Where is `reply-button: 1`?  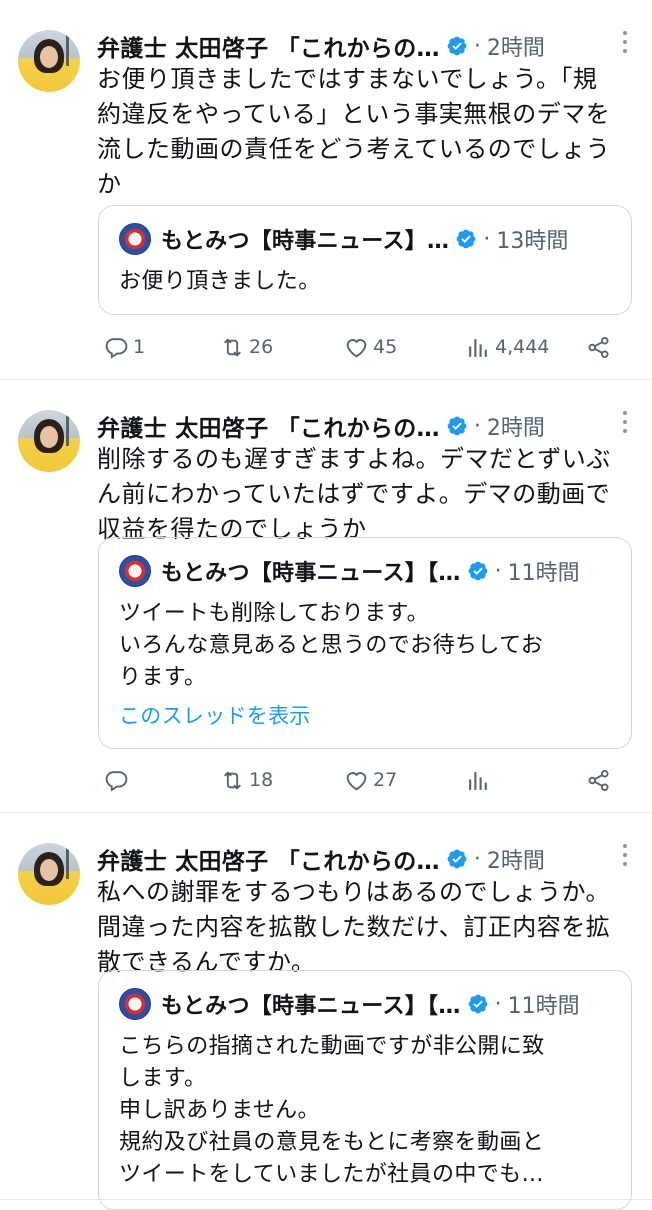
reply-button: 1 is located at coordinates (124, 347).